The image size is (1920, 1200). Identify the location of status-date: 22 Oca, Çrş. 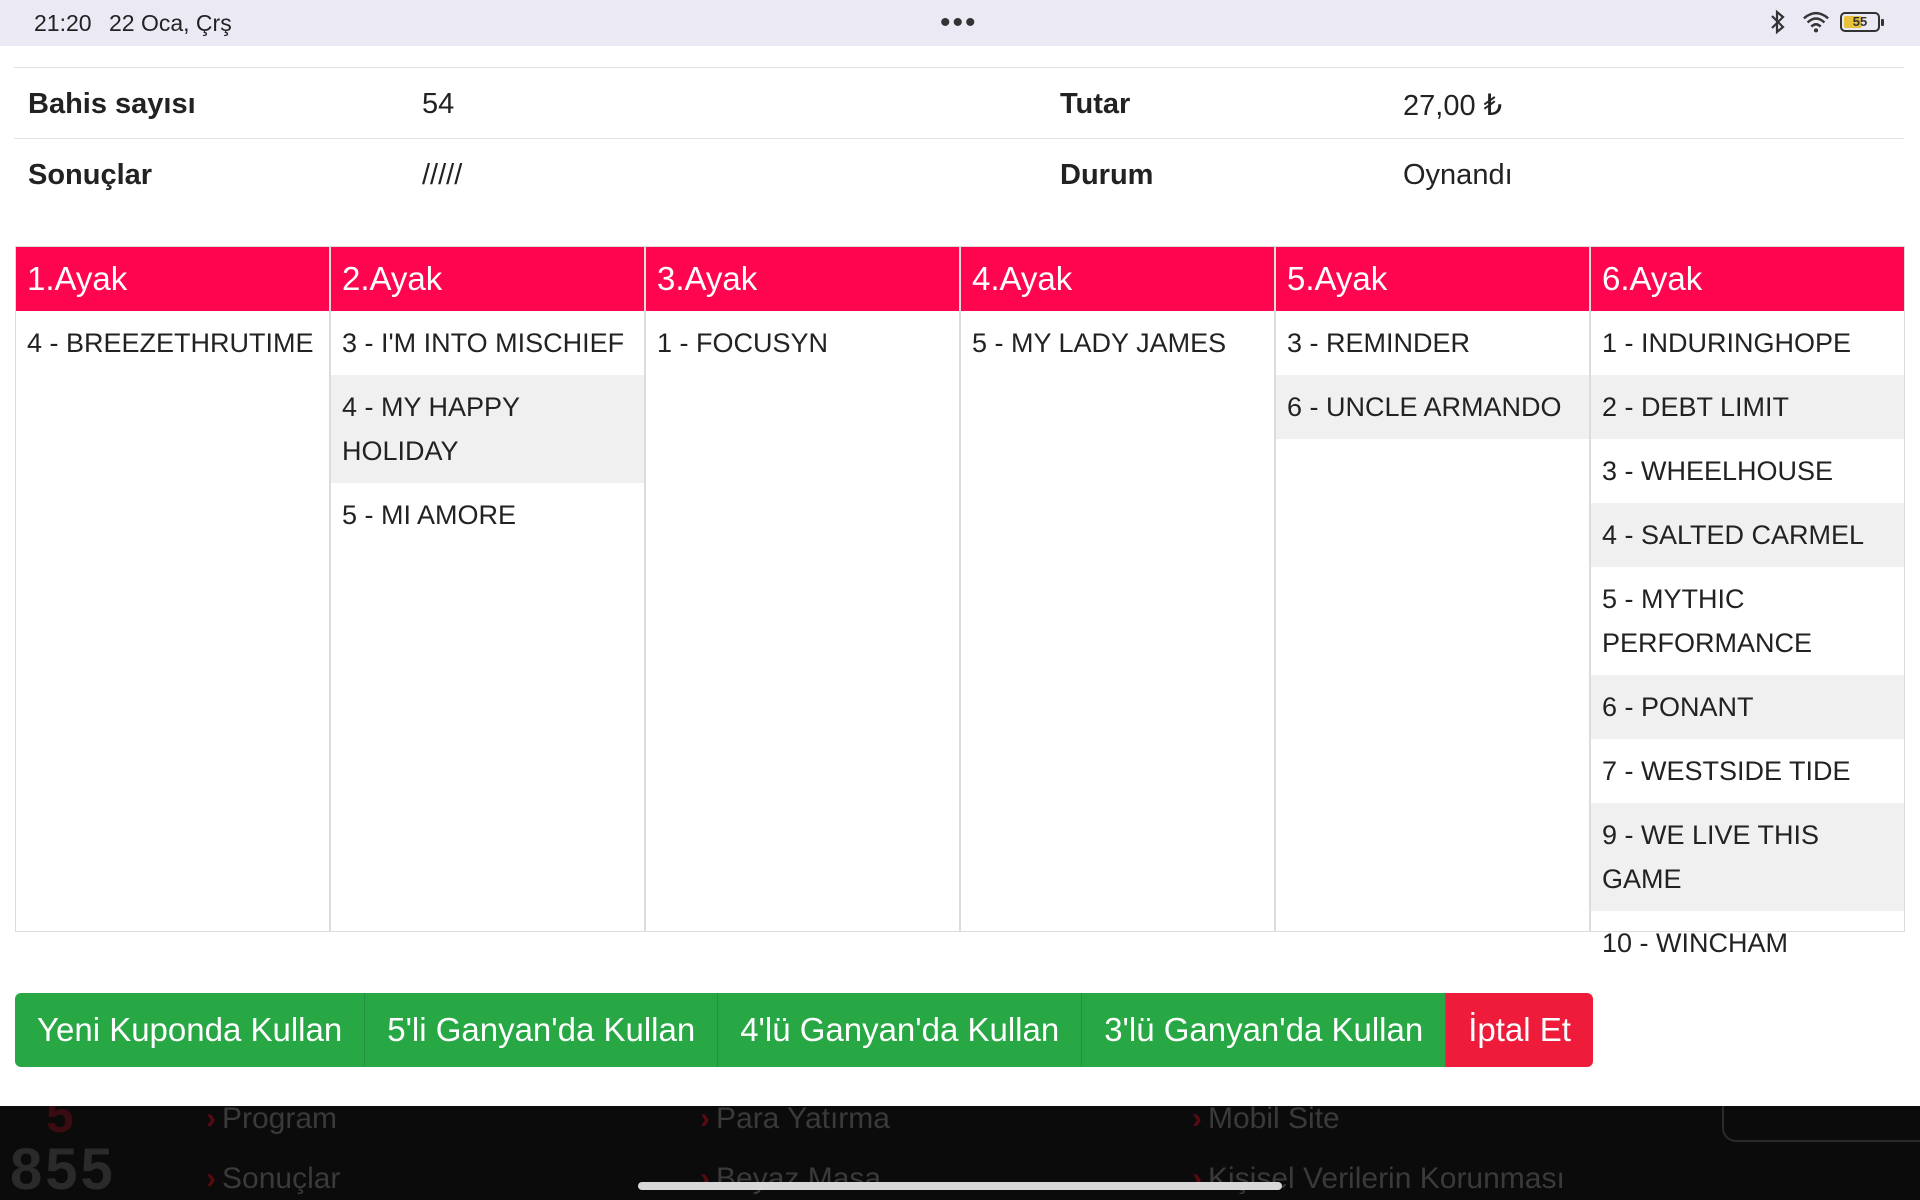
(170, 23).